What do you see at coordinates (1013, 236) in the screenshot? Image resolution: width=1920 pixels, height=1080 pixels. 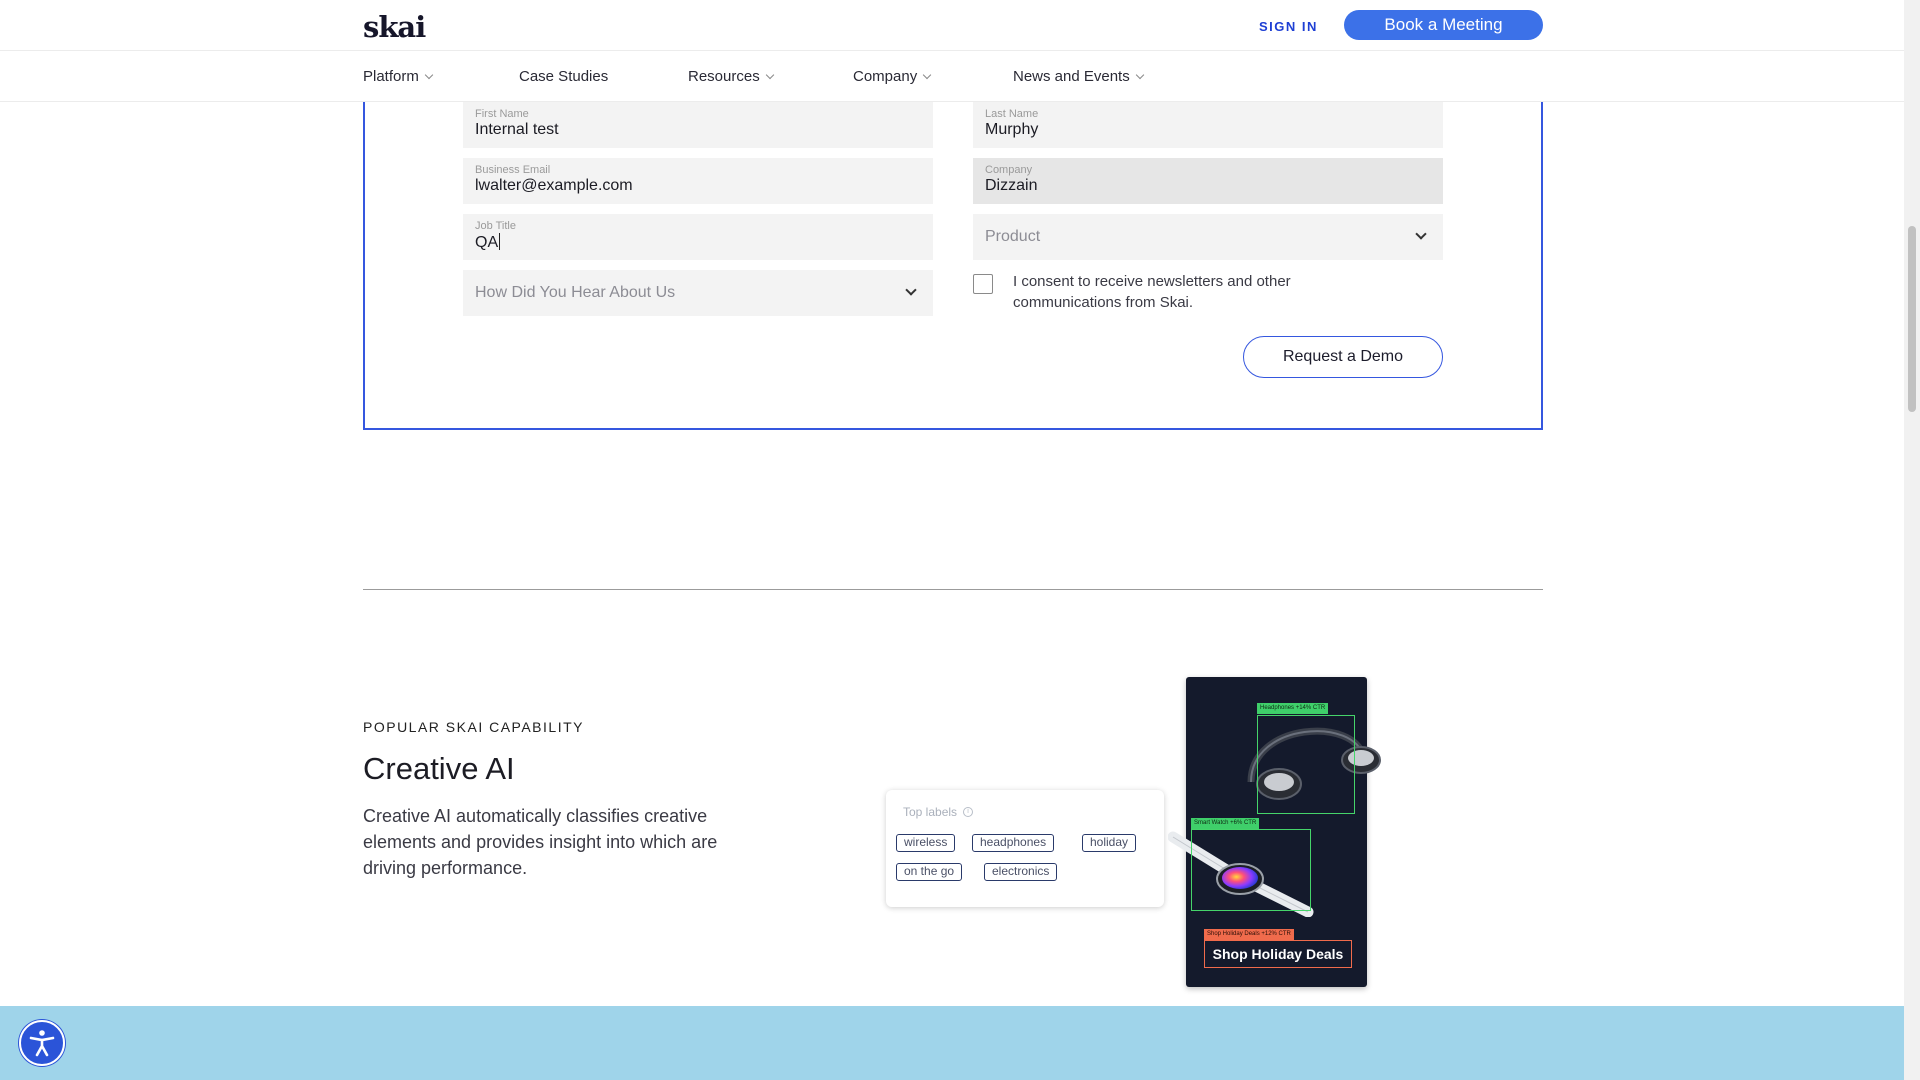 I see `product-placeholder: Product` at bounding box center [1013, 236].